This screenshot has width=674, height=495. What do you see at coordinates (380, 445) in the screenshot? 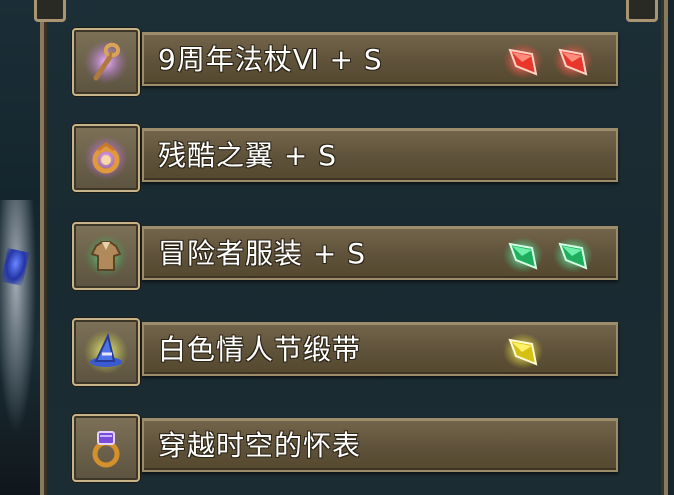
I see `item-name-bar: 穿越时空的怀表` at bounding box center [380, 445].